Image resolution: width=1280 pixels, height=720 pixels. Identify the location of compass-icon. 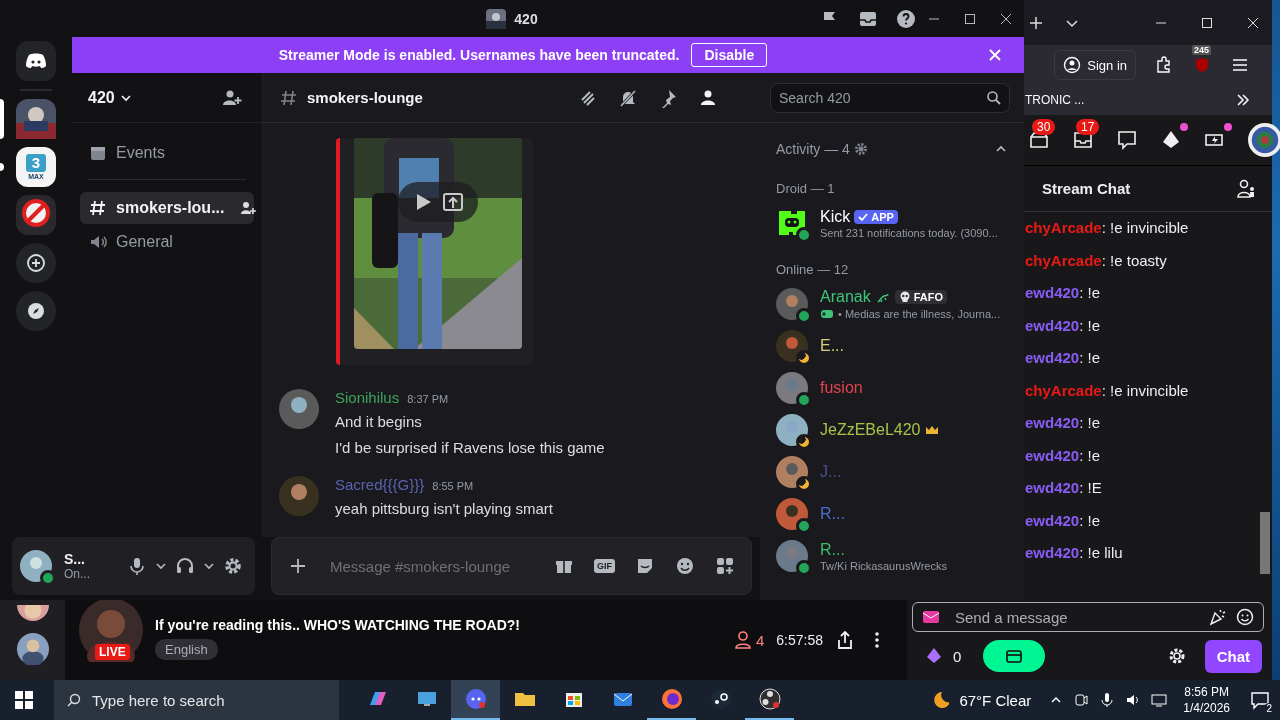
(36, 311).